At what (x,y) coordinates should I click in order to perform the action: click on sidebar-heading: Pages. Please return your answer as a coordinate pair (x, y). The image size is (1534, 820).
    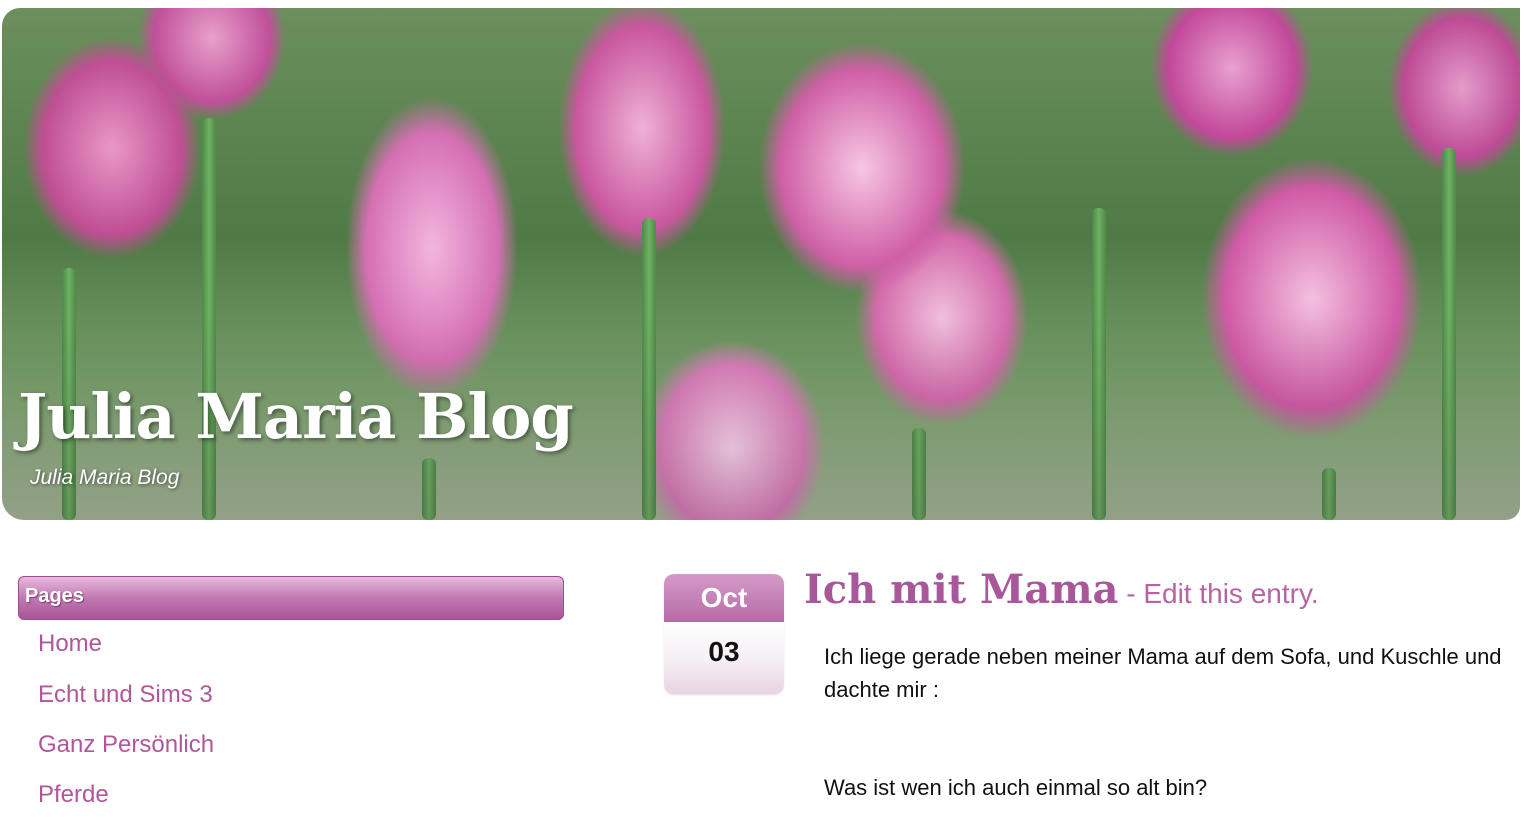
    Looking at the image, I should click on (291, 598).